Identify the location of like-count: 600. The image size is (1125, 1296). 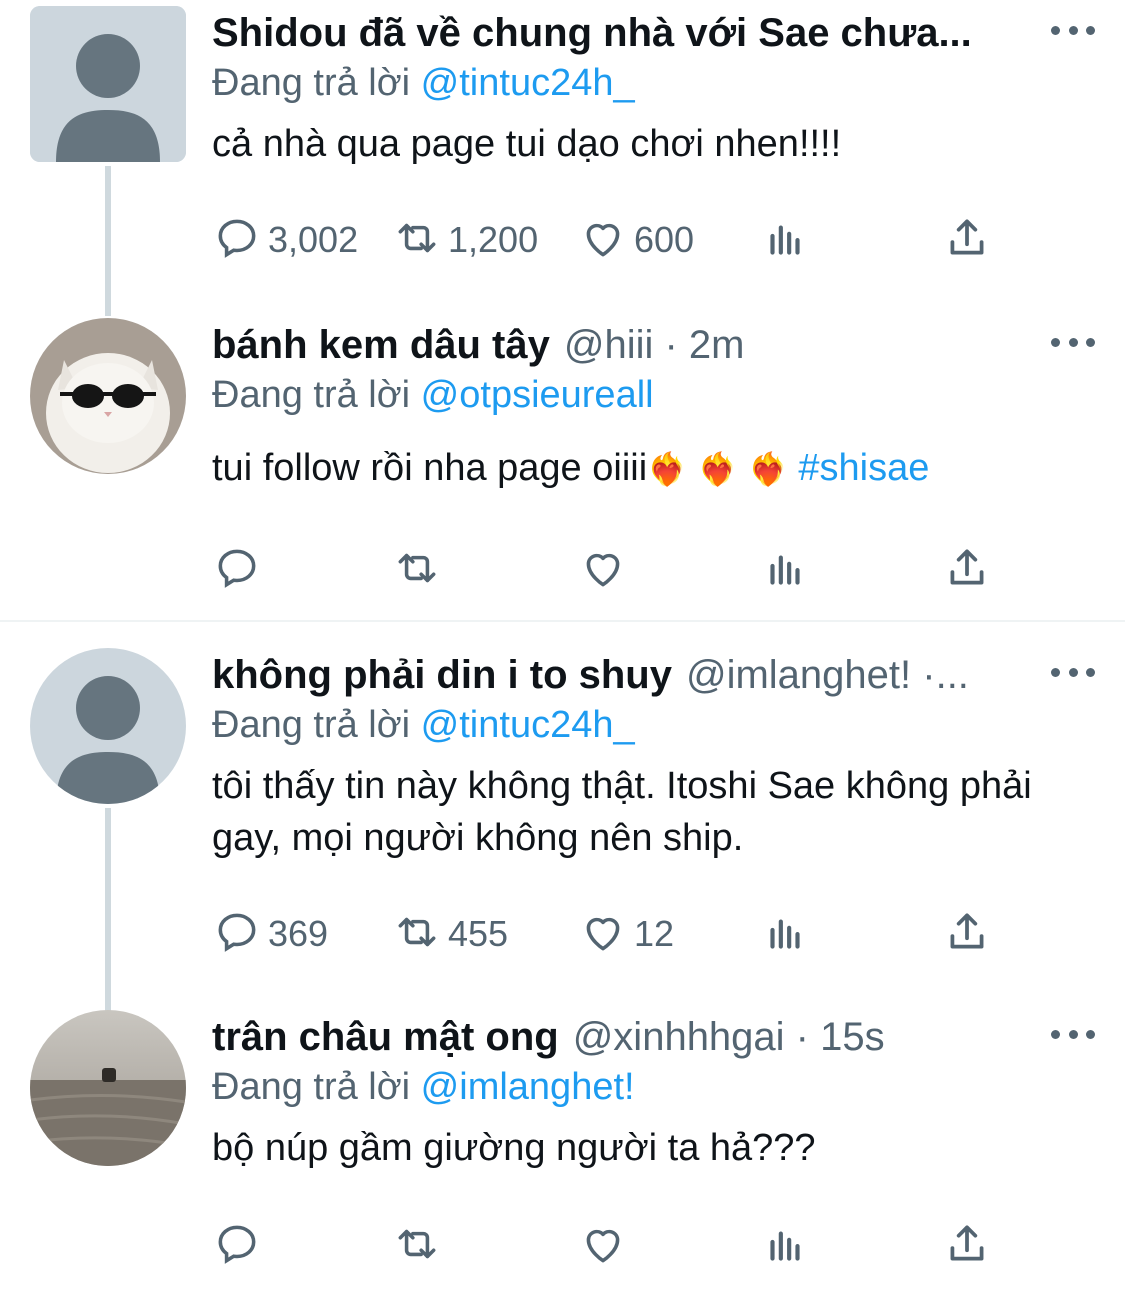
(664, 239).